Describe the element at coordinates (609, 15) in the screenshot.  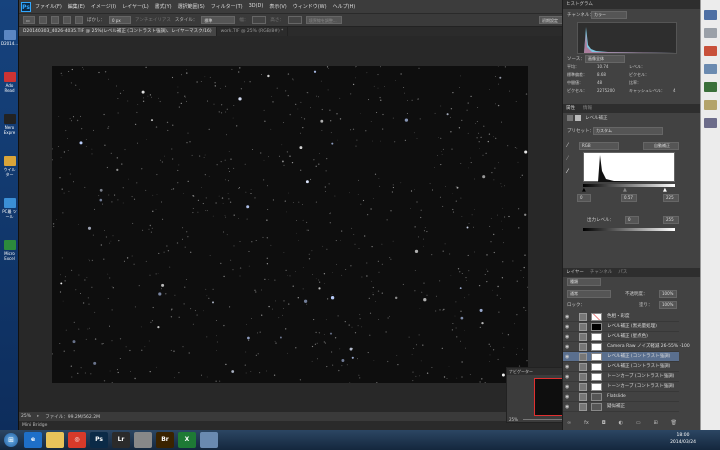
I see `histogram-channel-select: カラー` at that location.